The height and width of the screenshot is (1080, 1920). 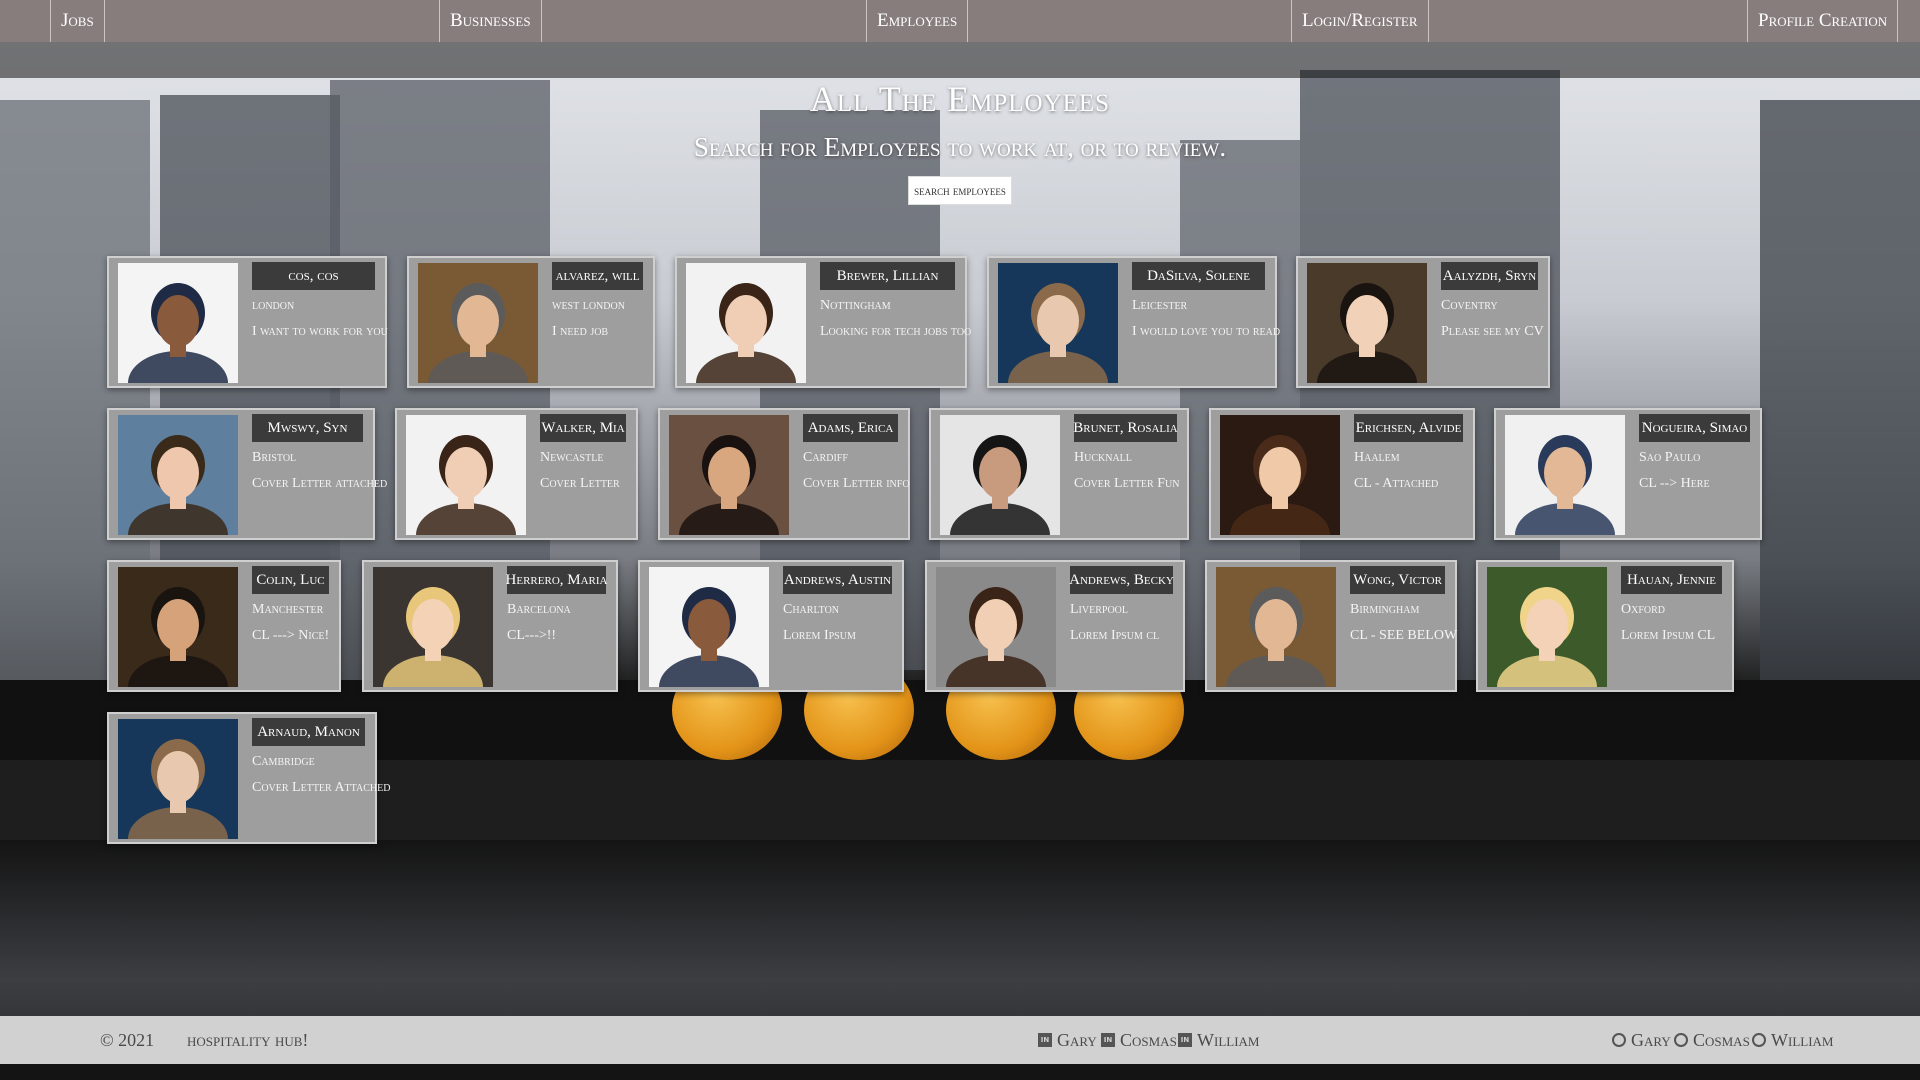 I want to click on employee-location: Coventry, so click(x=1469, y=305).